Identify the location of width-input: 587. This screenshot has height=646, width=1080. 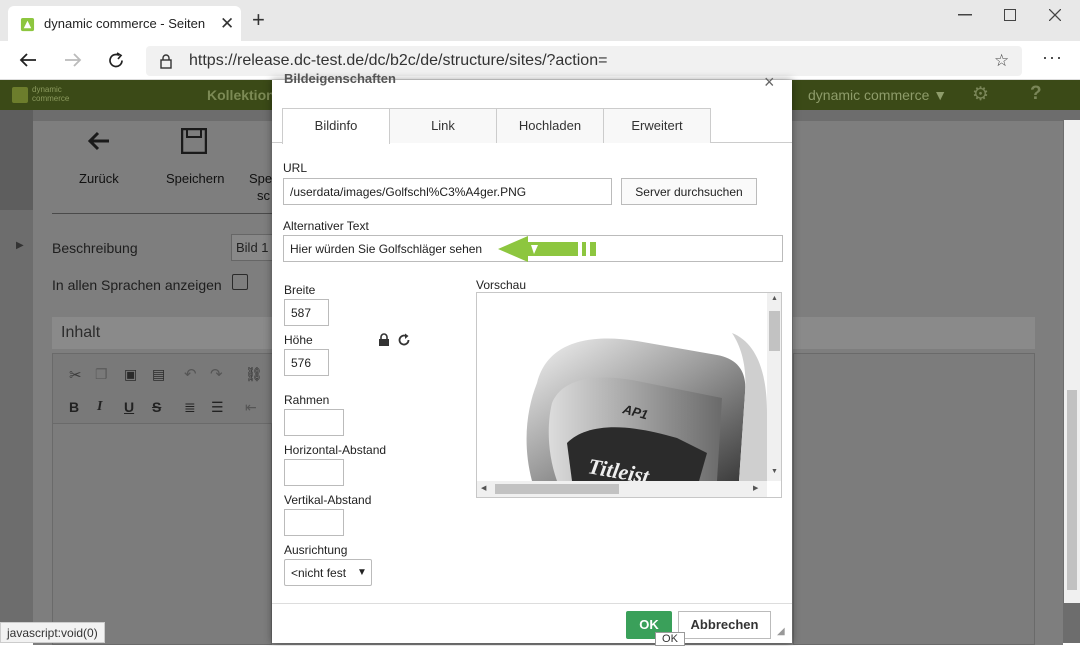
(306, 312).